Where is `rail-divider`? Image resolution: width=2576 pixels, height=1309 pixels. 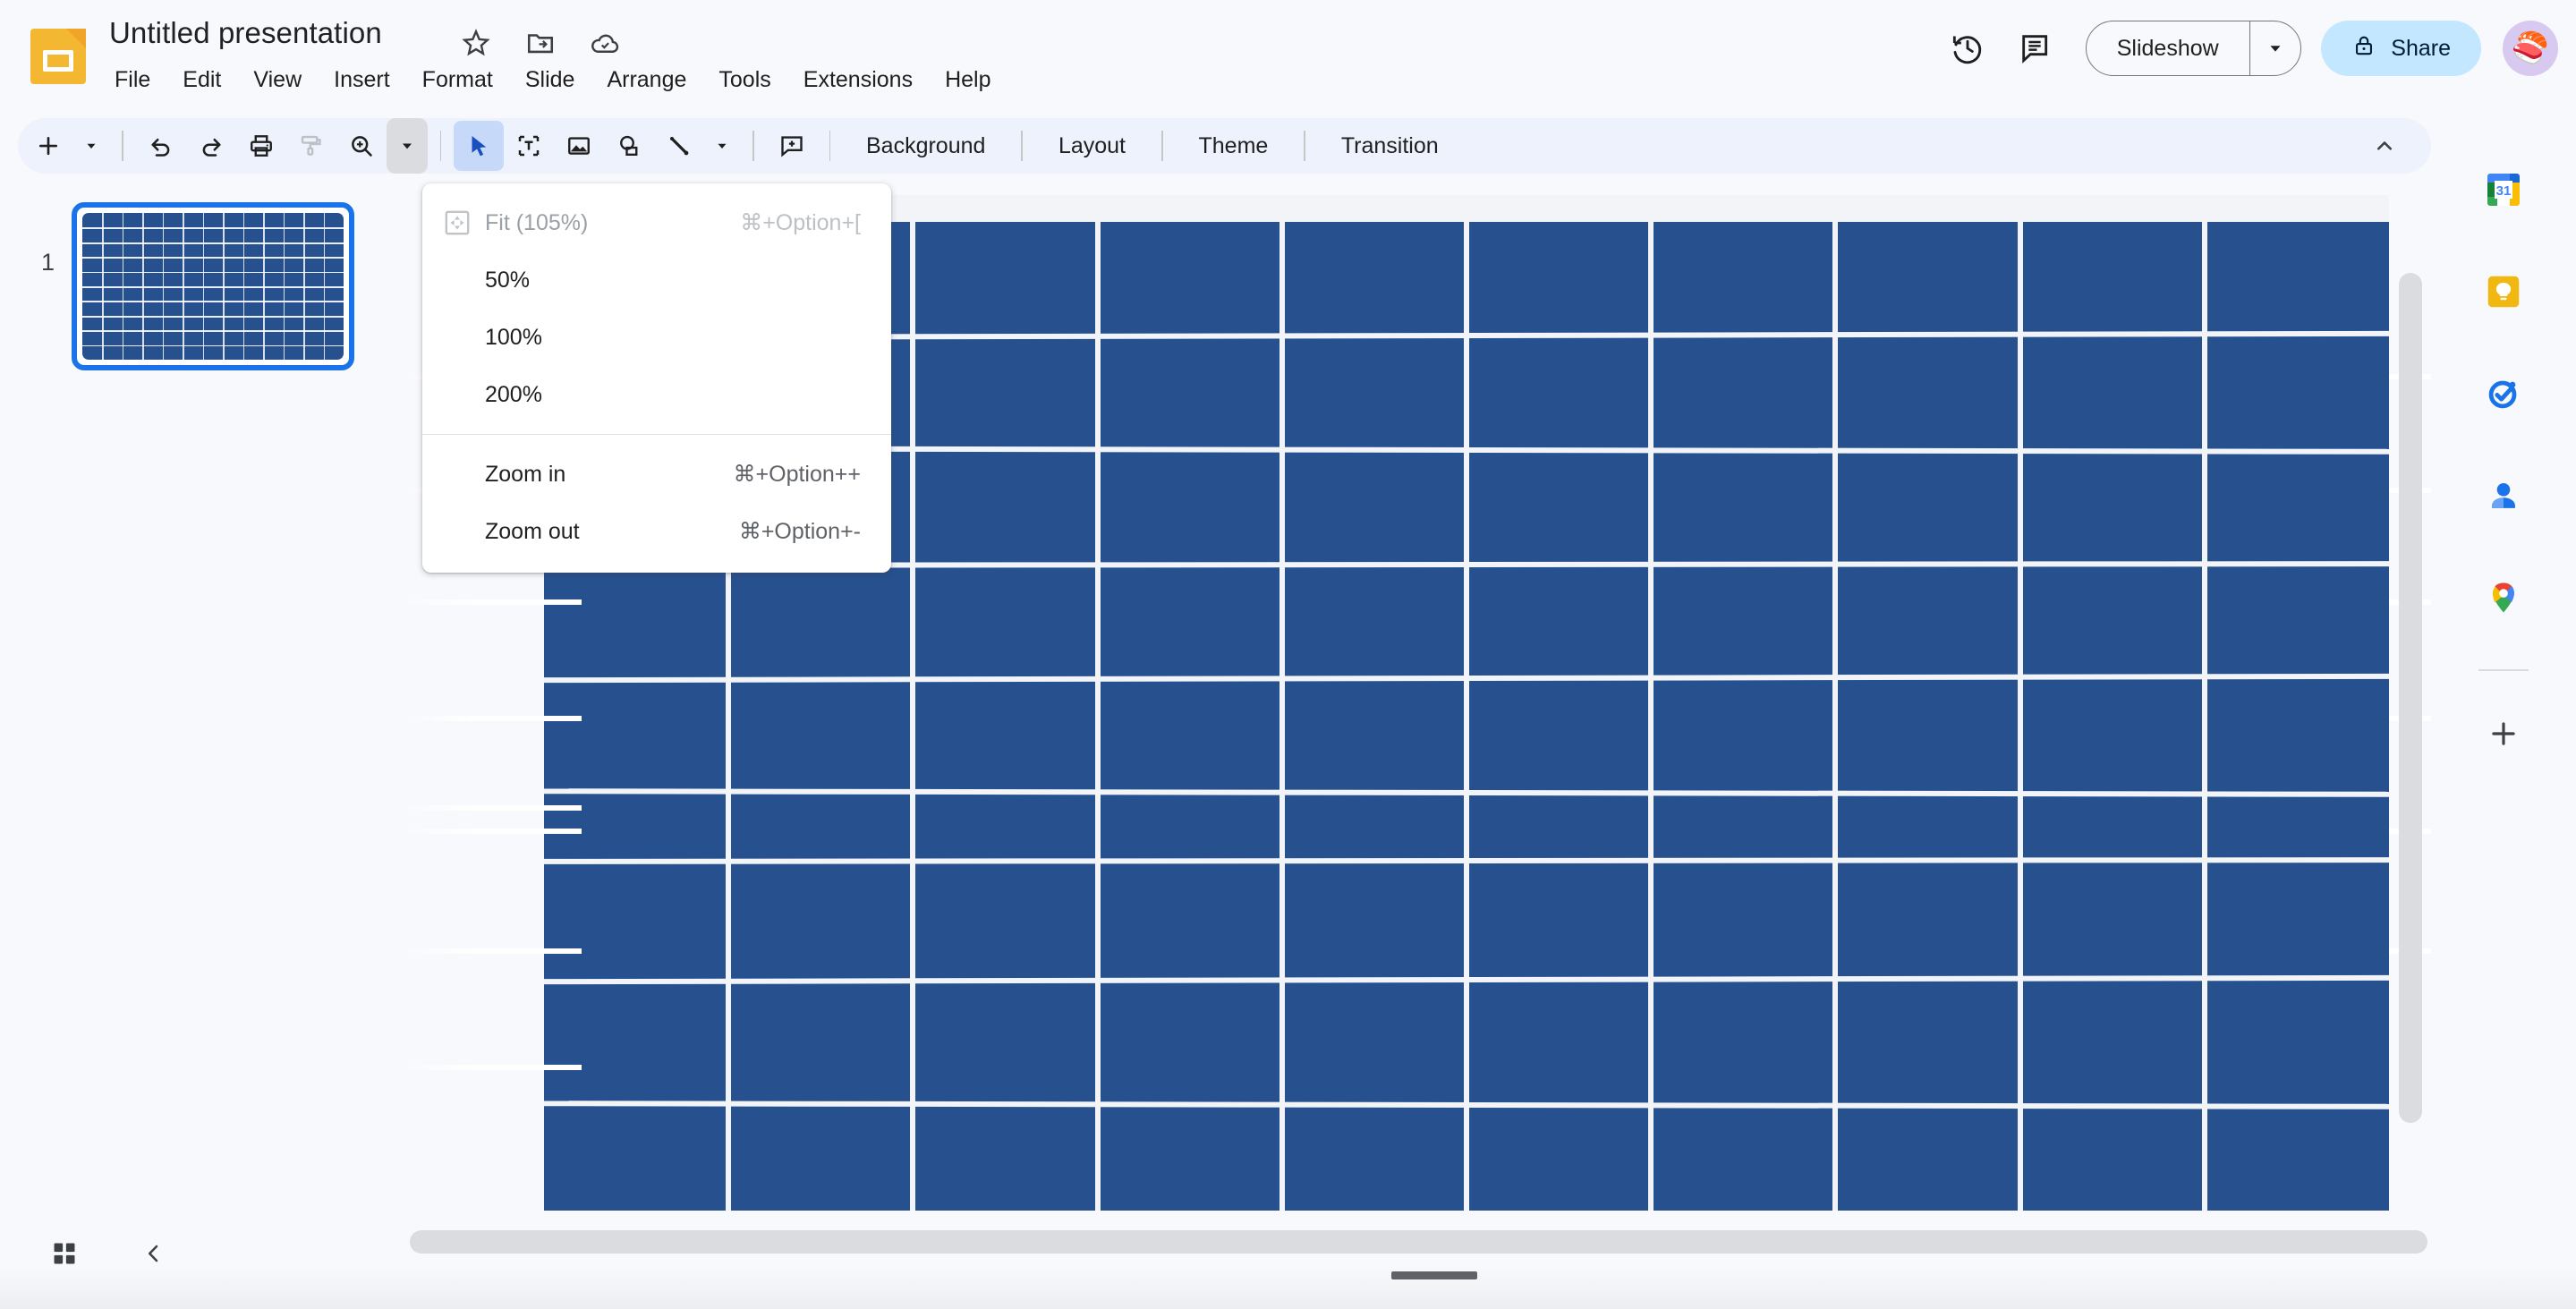
rail-divider is located at coordinates (2503, 670).